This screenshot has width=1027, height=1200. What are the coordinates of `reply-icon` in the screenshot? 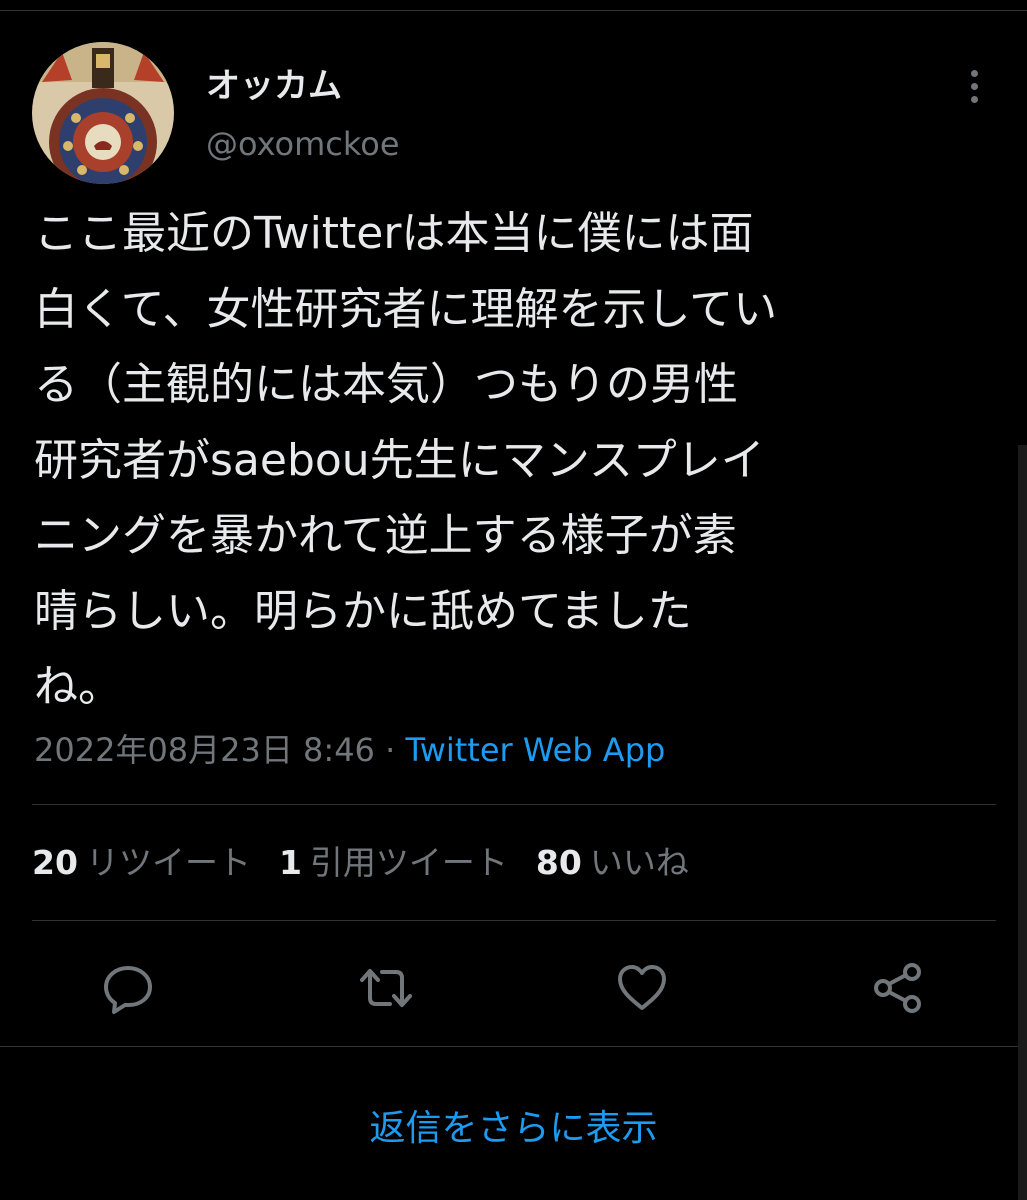 It's located at (128, 990).